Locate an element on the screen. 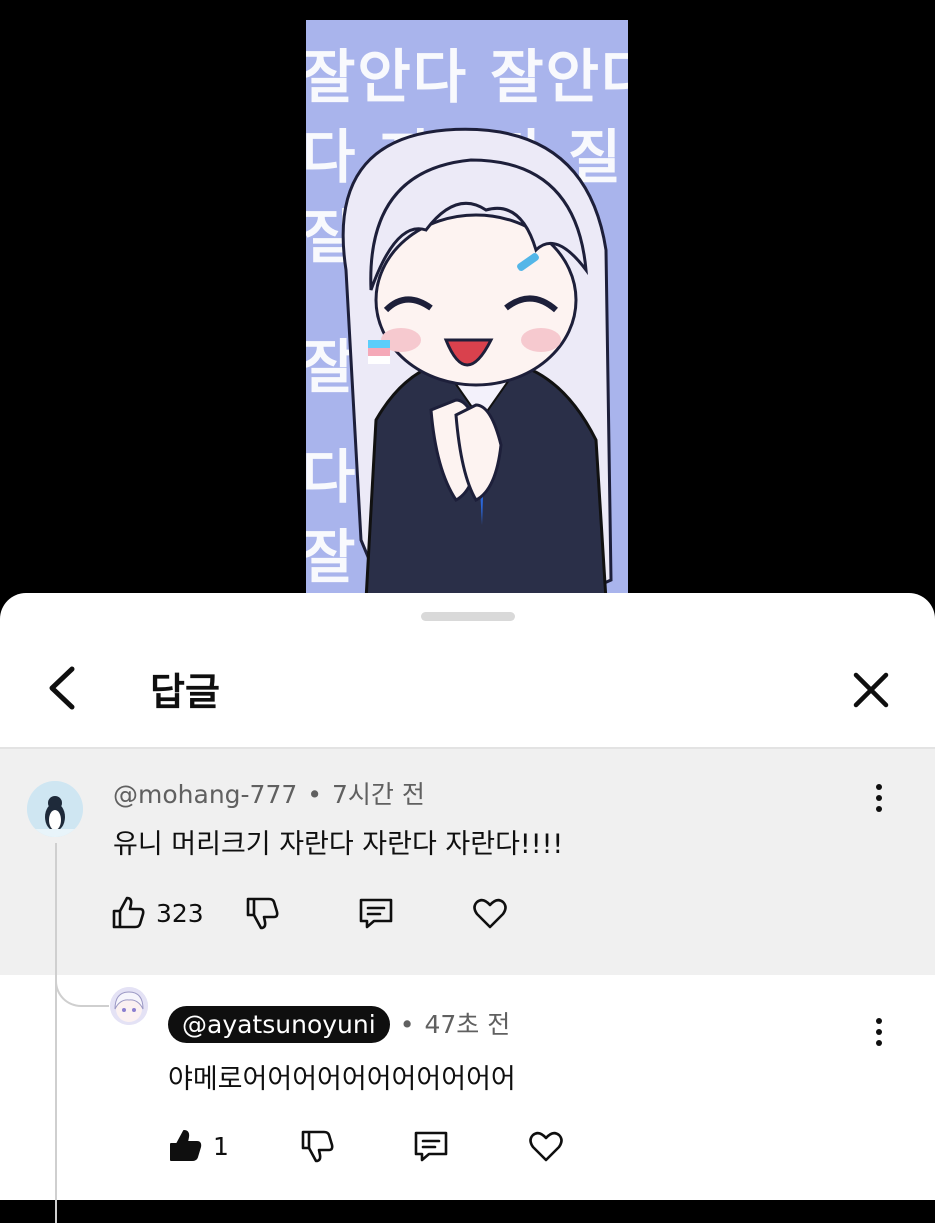  thumbs-up-filled-icon is located at coordinates (186, 1145).